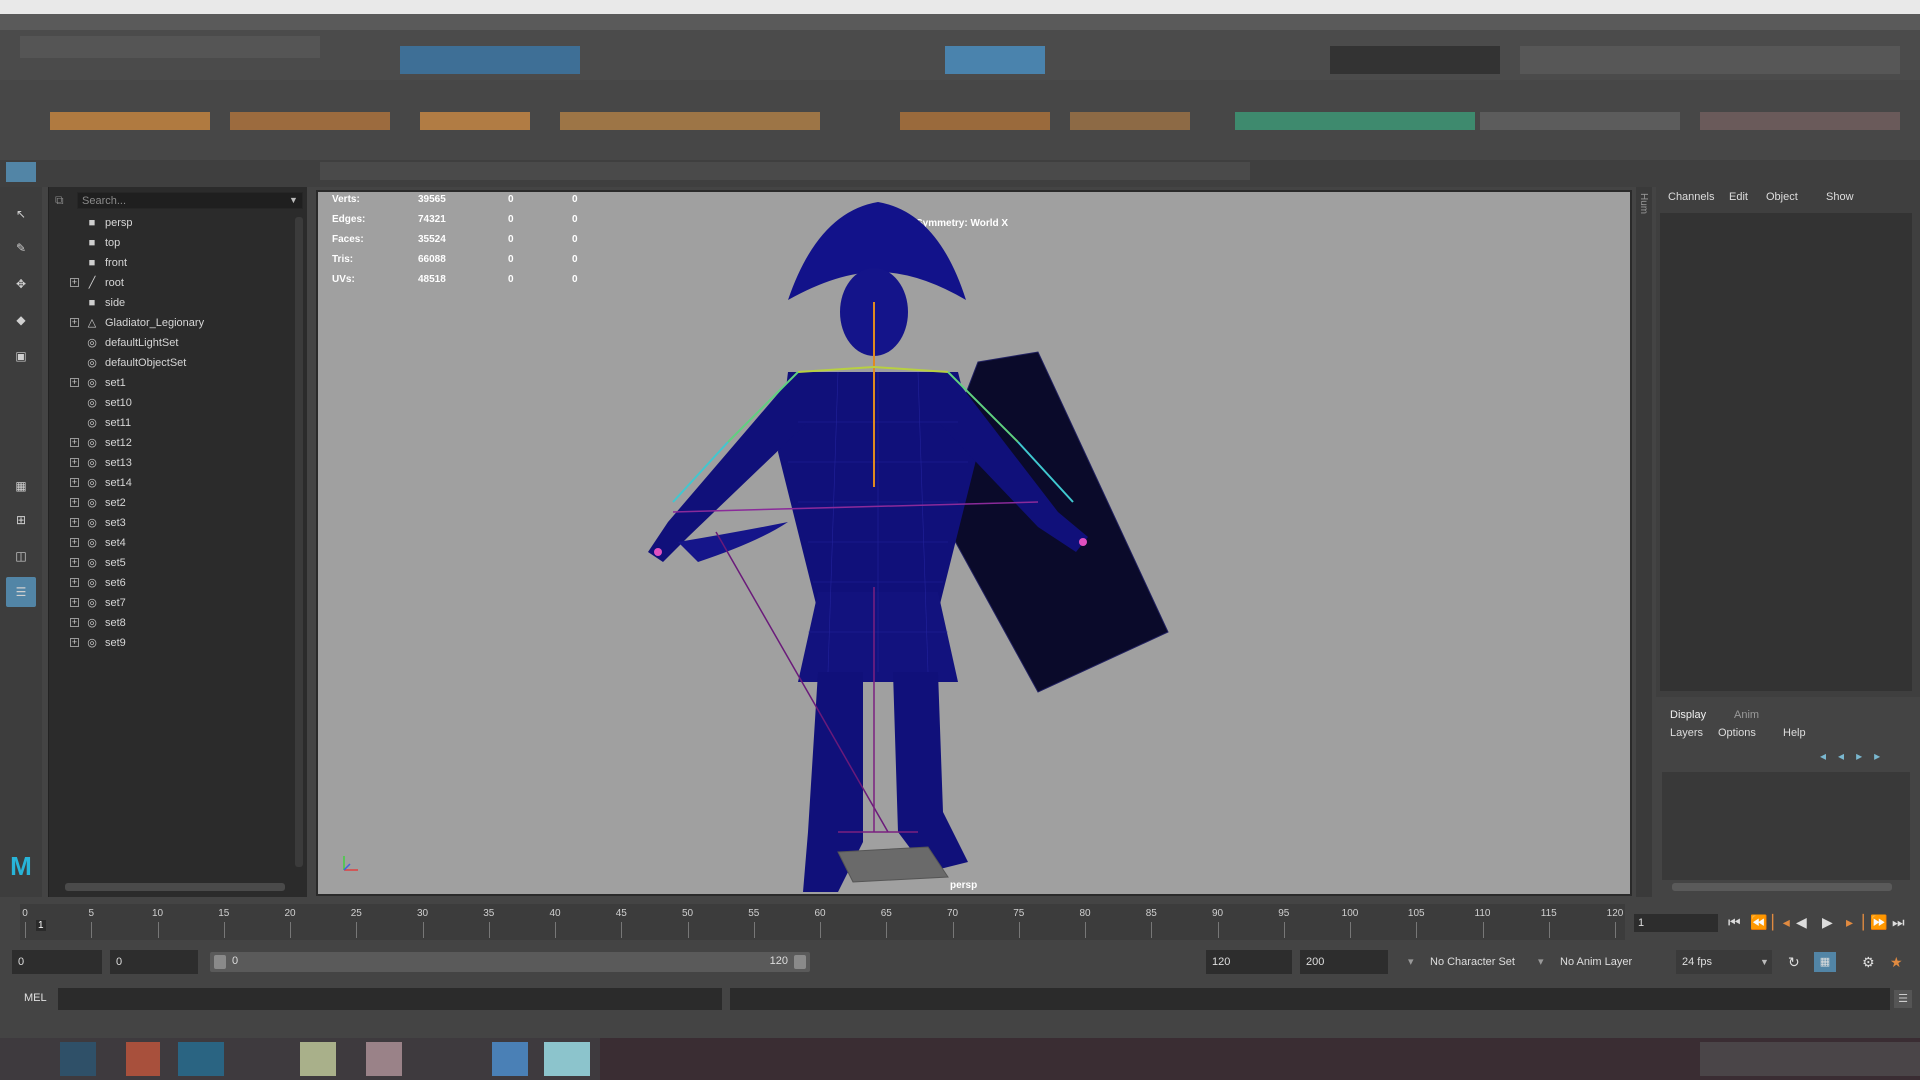 This screenshot has height=1080, width=1920. I want to click on anim-layer-dropdown: No Anim Layer, so click(1596, 962).